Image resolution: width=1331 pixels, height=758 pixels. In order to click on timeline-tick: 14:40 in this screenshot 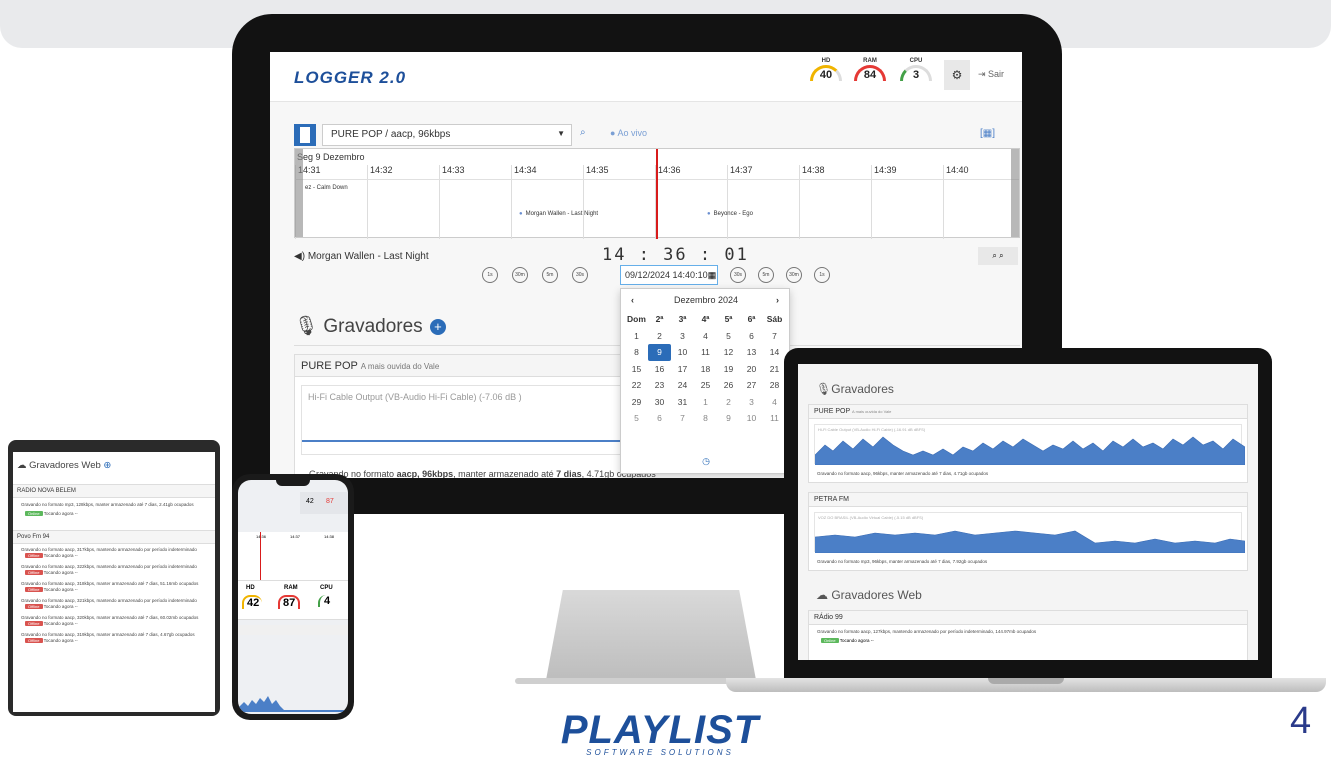, I will do `click(956, 202)`.